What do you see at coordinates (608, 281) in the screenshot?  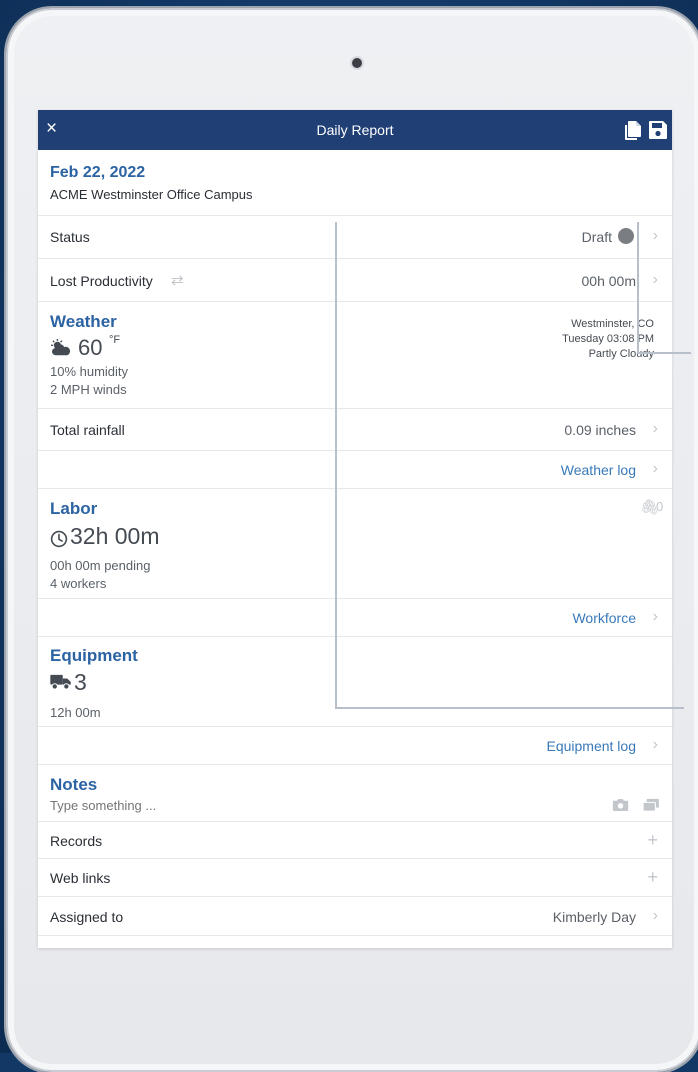 I see `lost-productivity-value: 00h 00m` at bounding box center [608, 281].